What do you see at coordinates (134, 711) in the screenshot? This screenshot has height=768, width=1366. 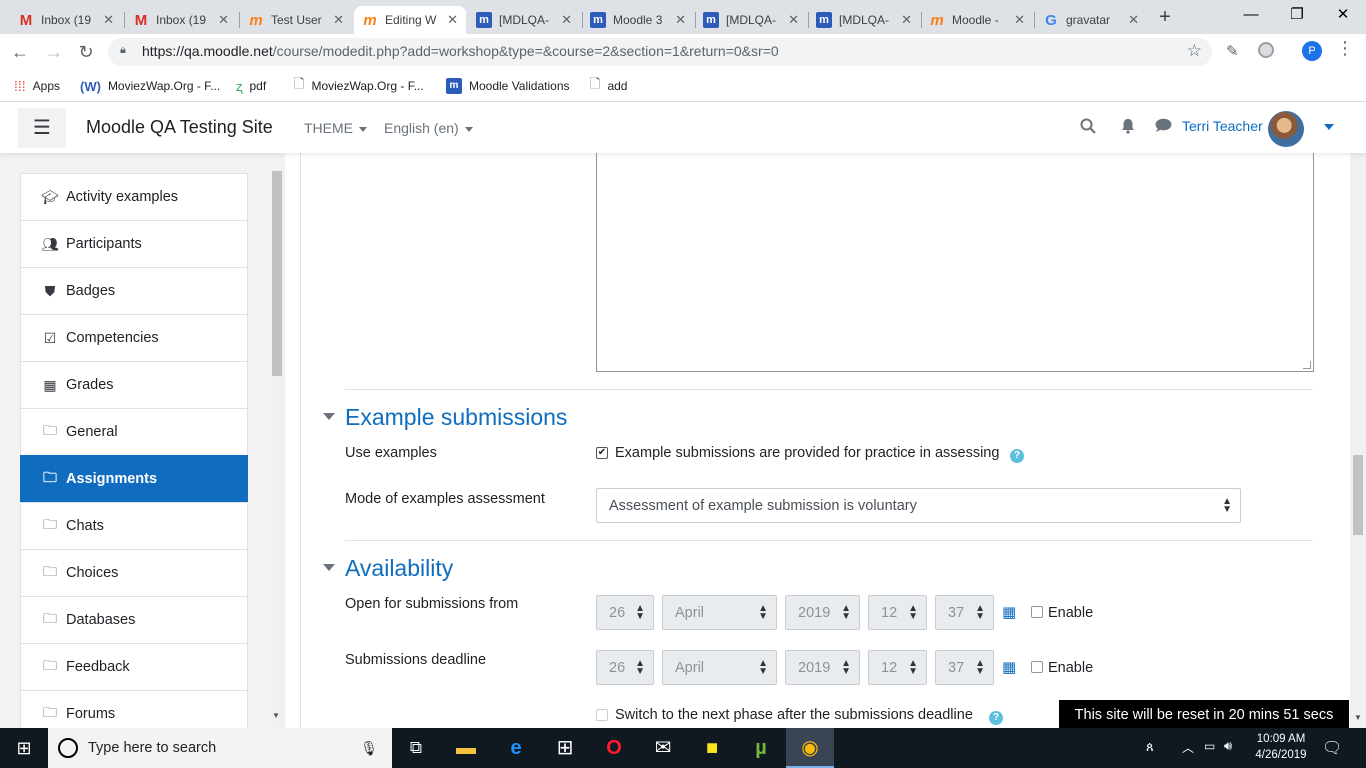 I see `nav-item-forums: 🗀 Forums` at bounding box center [134, 711].